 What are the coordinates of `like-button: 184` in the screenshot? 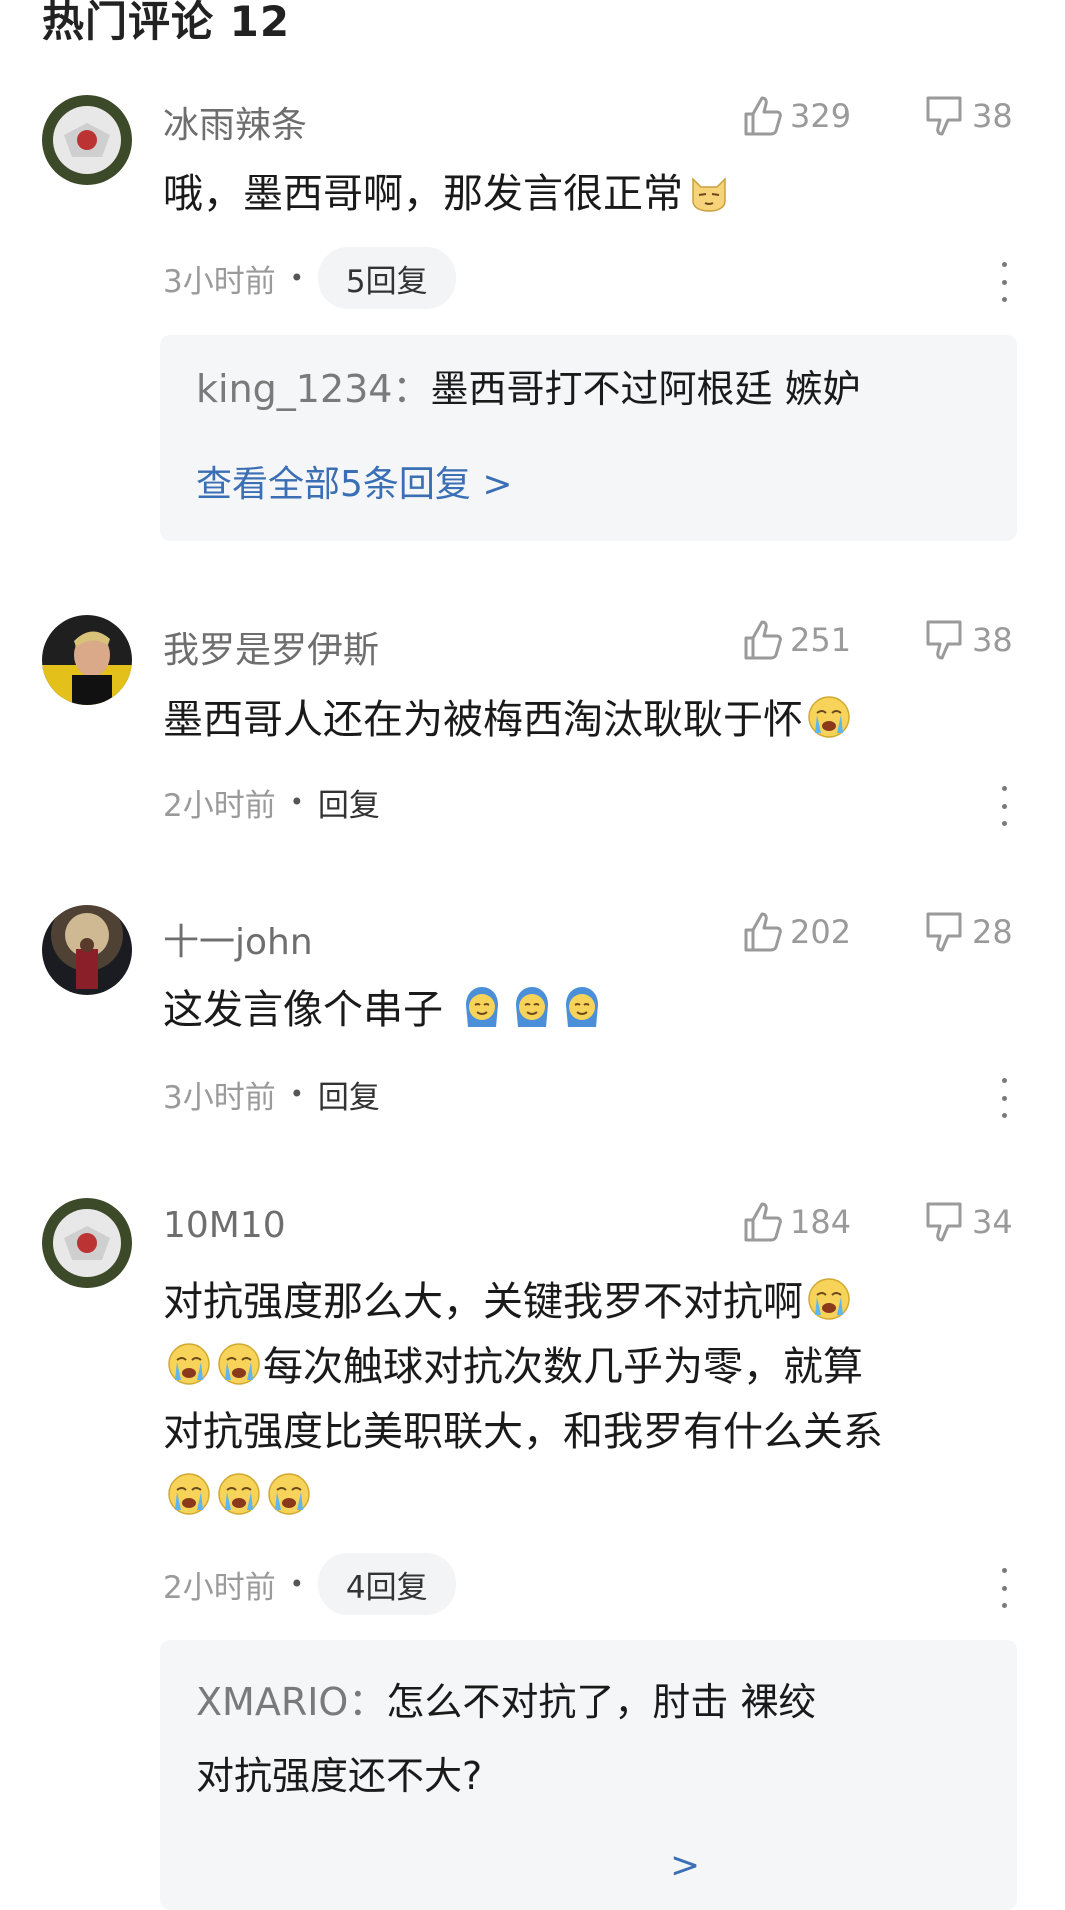 It's located at (795, 1222).